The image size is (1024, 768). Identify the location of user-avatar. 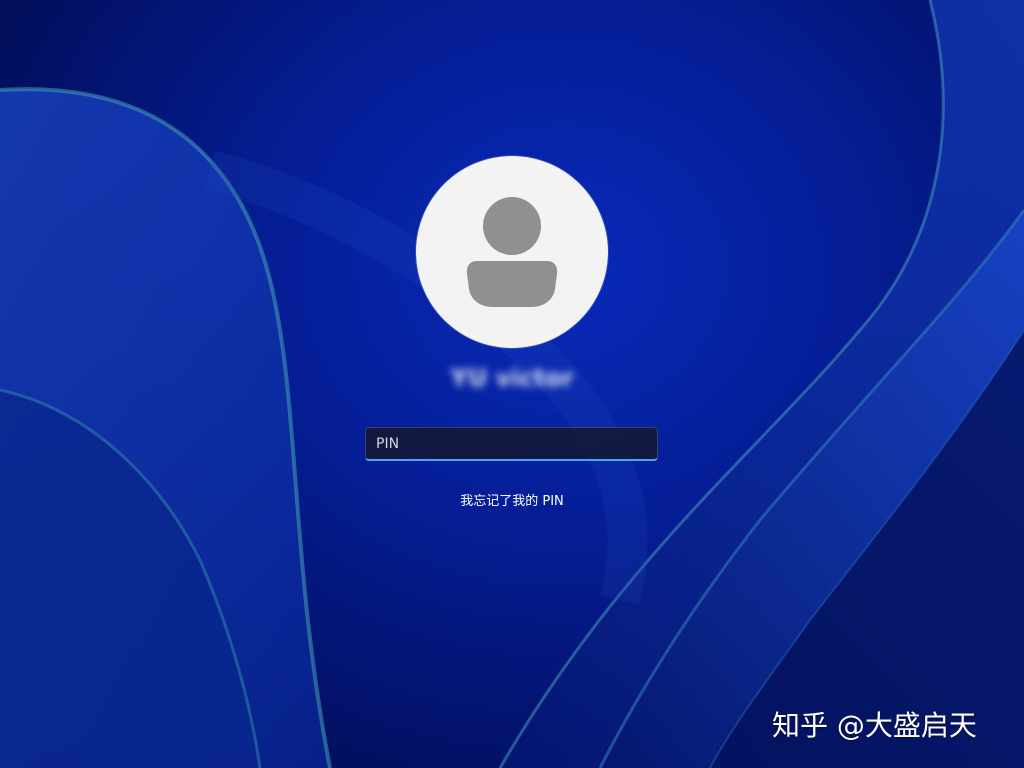
(512, 252).